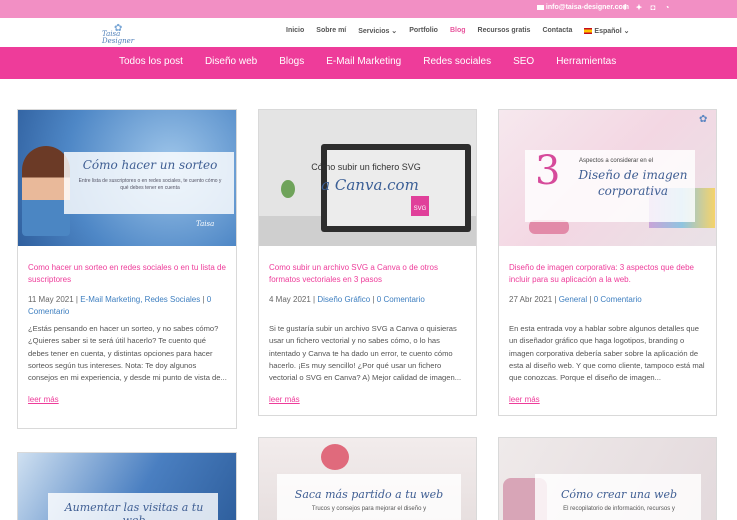 The width and height of the screenshot is (737, 520). What do you see at coordinates (625, 7) in the screenshot?
I see `facebook-icon: f` at bounding box center [625, 7].